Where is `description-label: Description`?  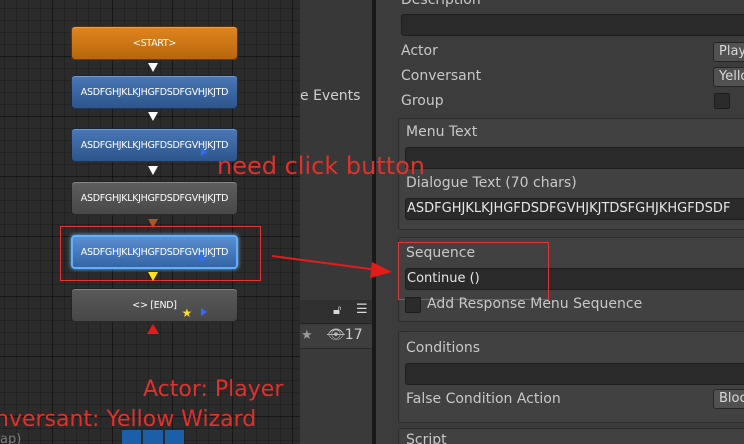
description-label: Description is located at coordinates (441, 4).